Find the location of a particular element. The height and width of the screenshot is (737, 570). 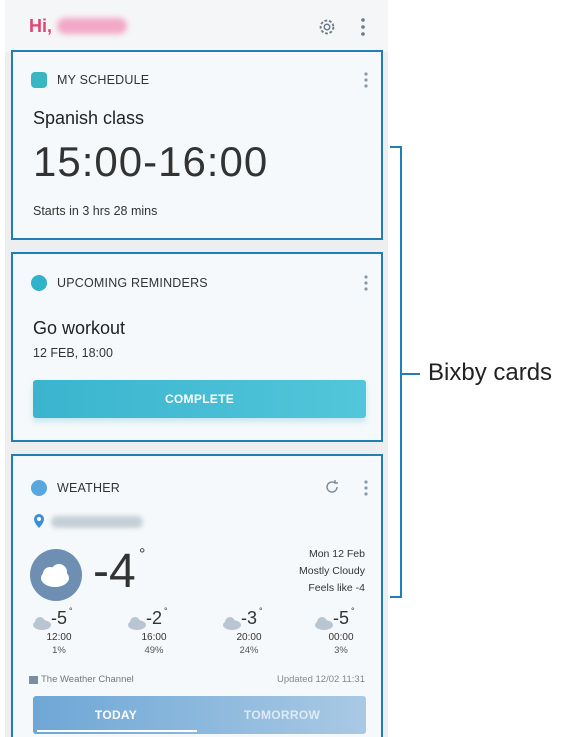

hourly-time: 20:00 is located at coordinates (249, 637).